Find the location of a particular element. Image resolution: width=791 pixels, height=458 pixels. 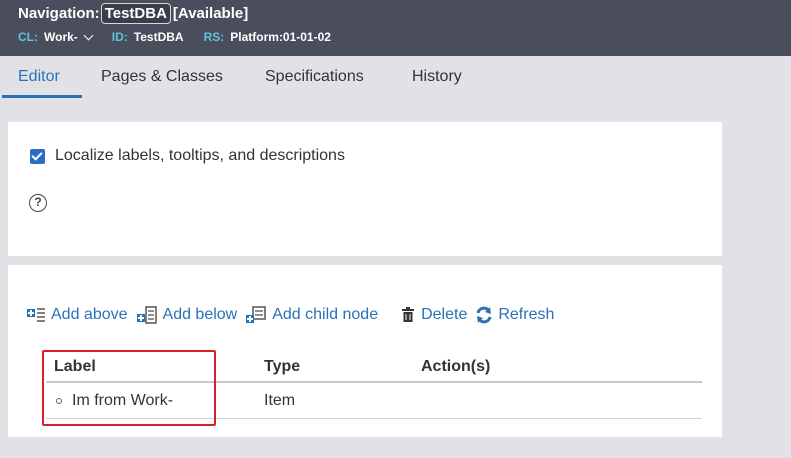

refresh-button: Refresh is located at coordinates (514, 315).